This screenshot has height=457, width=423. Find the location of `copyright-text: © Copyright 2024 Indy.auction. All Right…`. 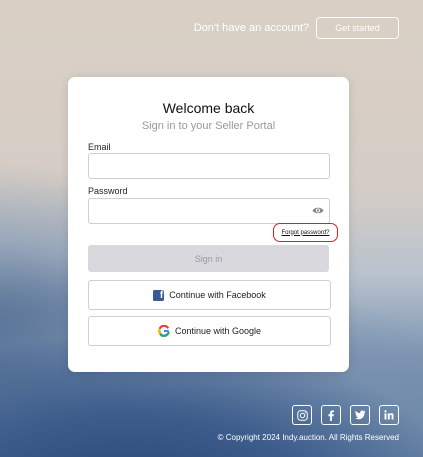

copyright-text: © Copyright 2024 Indy.auction. All Right… is located at coordinates (308, 437).